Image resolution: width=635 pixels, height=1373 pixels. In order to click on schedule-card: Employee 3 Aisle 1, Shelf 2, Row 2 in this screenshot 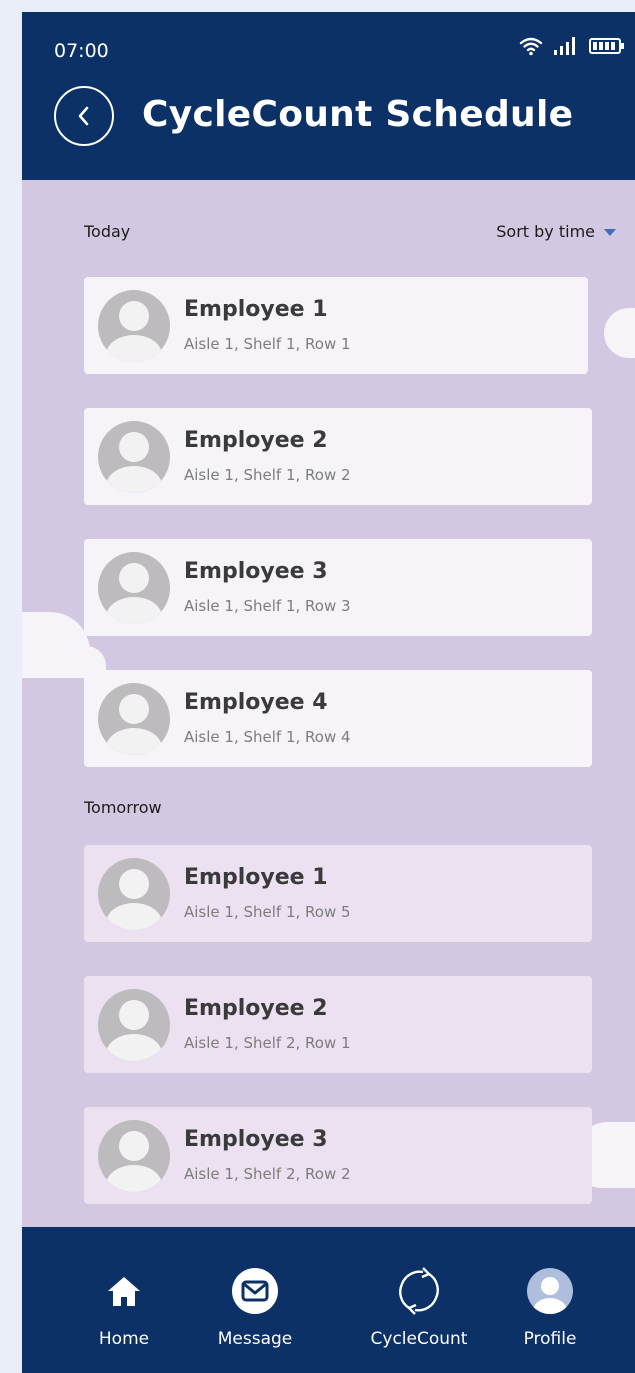, I will do `click(338, 1155)`.